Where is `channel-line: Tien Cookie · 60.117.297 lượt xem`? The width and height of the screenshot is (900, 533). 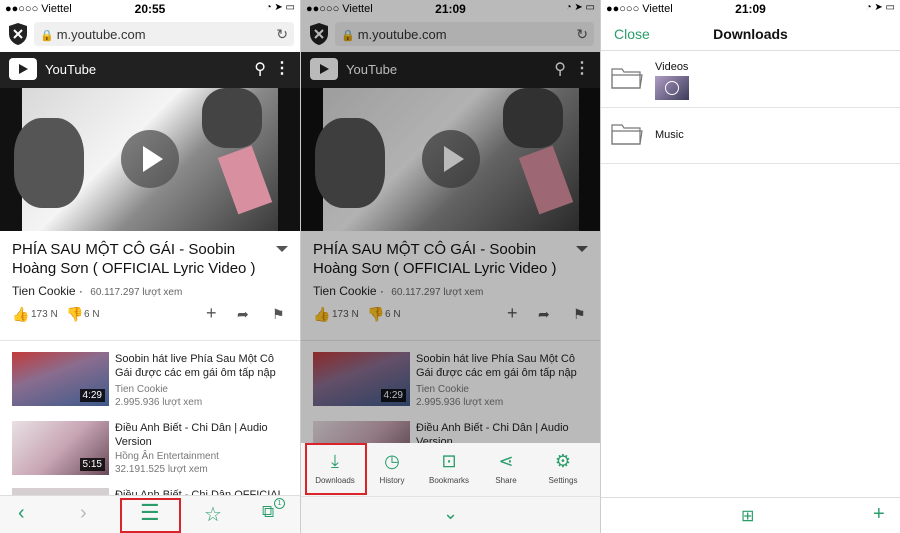 channel-line: Tien Cookie · 60.117.297 lượt xem is located at coordinates (97, 291).